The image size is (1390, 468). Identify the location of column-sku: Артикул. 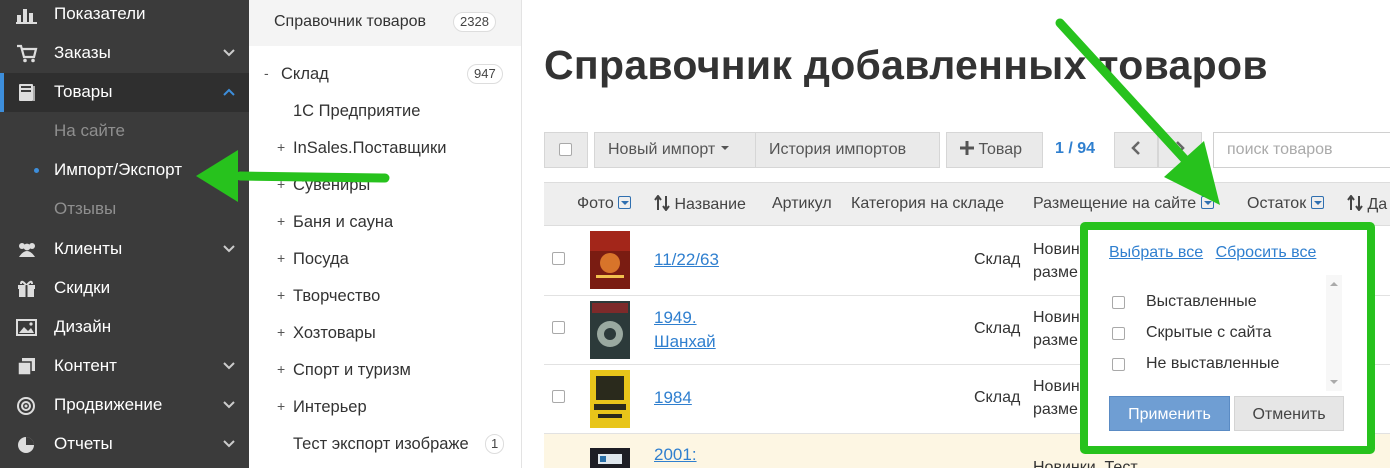
(802, 204).